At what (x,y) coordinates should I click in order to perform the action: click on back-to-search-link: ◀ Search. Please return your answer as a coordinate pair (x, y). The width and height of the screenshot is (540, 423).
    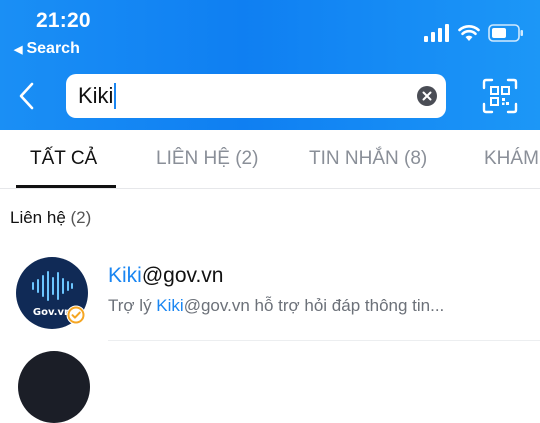
    Looking at the image, I should click on (47, 49).